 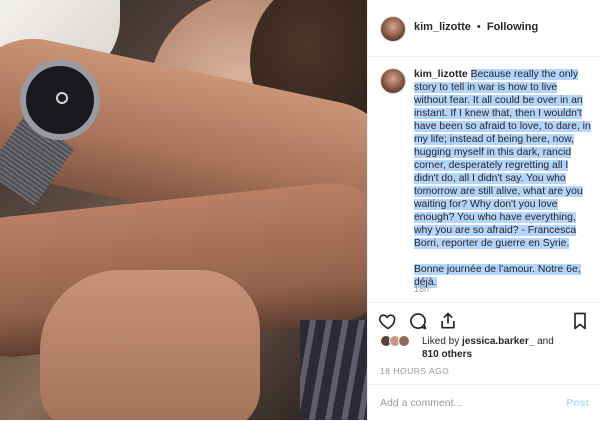 What do you see at coordinates (512, 27) in the screenshot?
I see `following-button: Following` at bounding box center [512, 27].